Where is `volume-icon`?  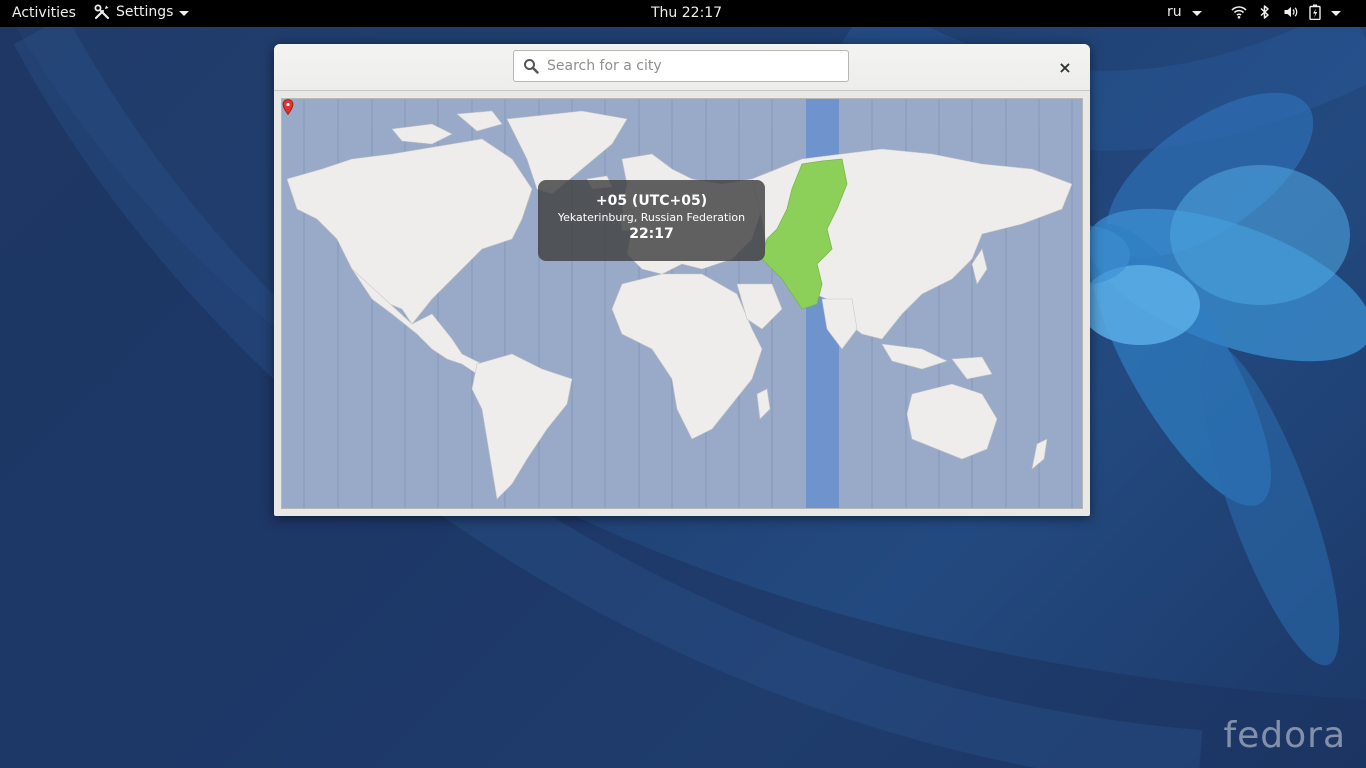 volume-icon is located at coordinates (1291, 12).